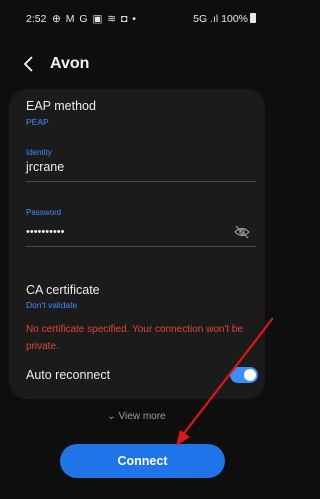 The height and width of the screenshot is (499, 320). Describe the element at coordinates (253, 18) in the screenshot. I see `battery-icon` at that location.